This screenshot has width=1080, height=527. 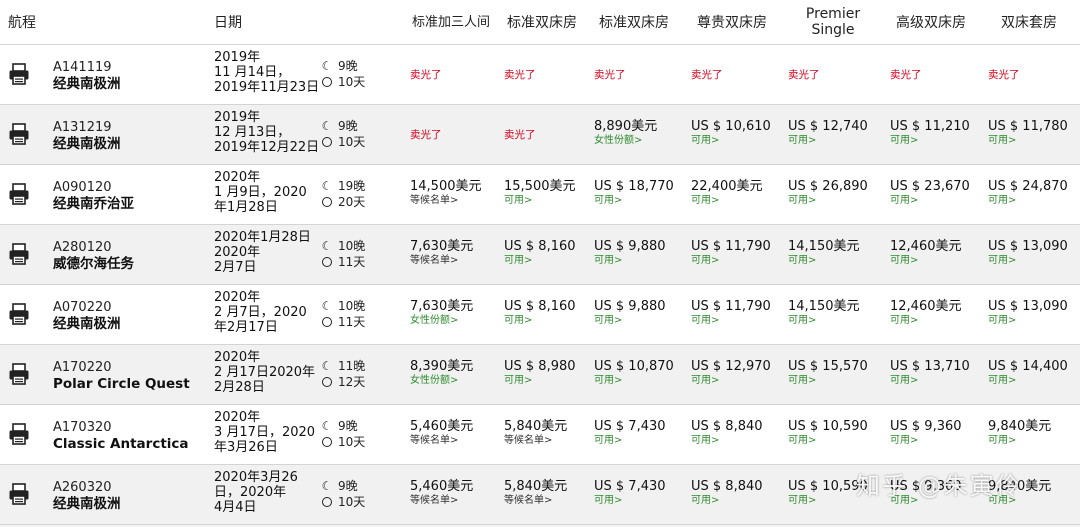 I want to click on watermark: 知乎 @朱寅伶, so click(x=939, y=486).